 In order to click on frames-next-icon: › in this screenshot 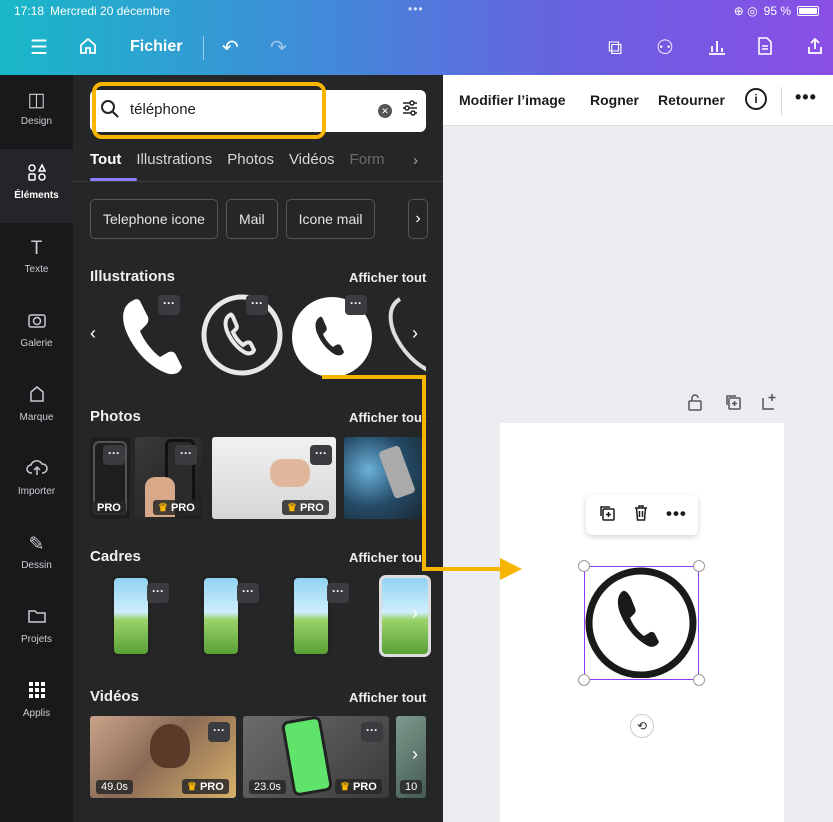, I will do `click(415, 613)`.